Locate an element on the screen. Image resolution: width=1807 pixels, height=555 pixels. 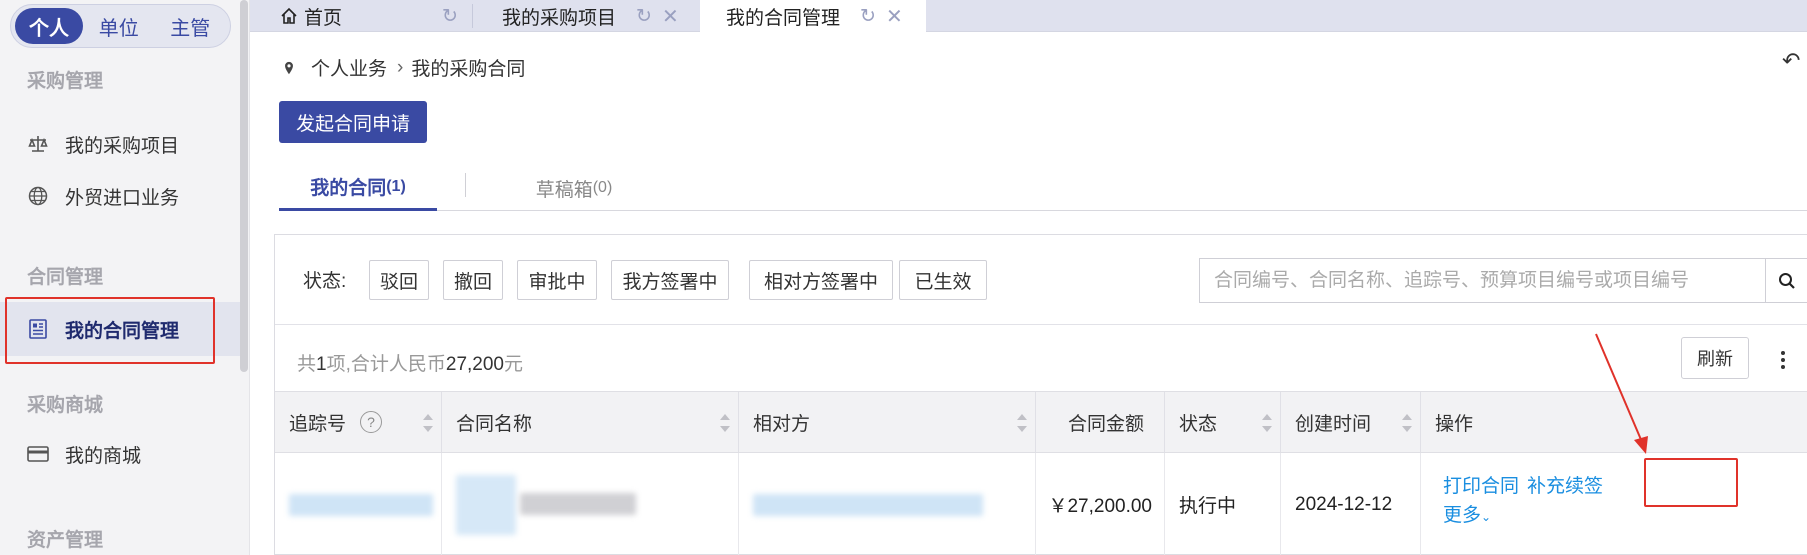
breadcrumb: 个人业务 › 我的采购合同 is located at coordinates (404, 67).